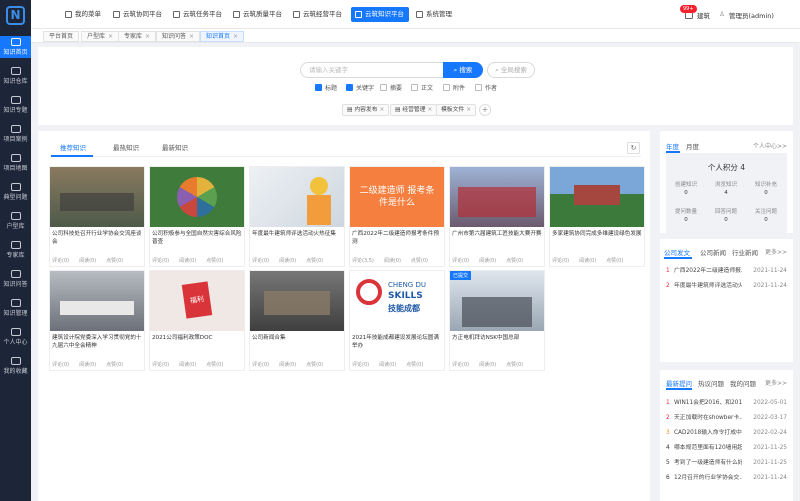  I want to click on tab-knowledge-home: 知识首页 ×, so click(222, 36).